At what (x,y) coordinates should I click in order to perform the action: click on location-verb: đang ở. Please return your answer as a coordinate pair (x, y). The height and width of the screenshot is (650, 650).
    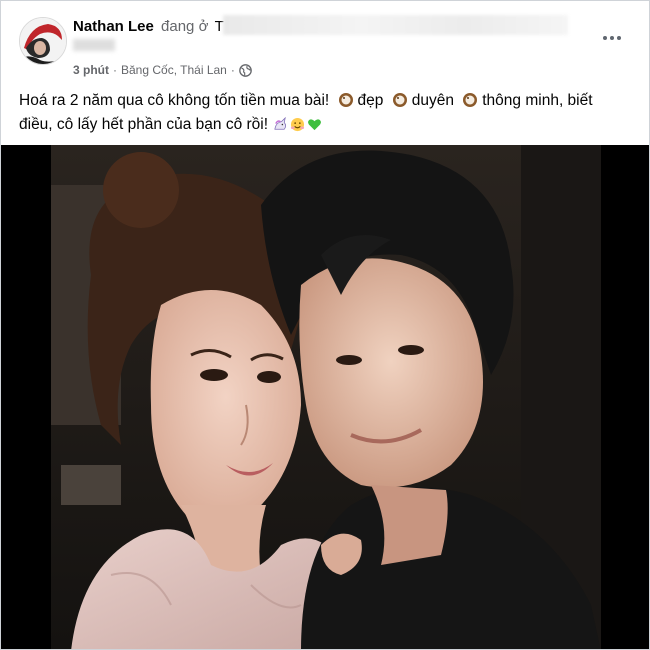
    Looking at the image, I should click on (185, 26).